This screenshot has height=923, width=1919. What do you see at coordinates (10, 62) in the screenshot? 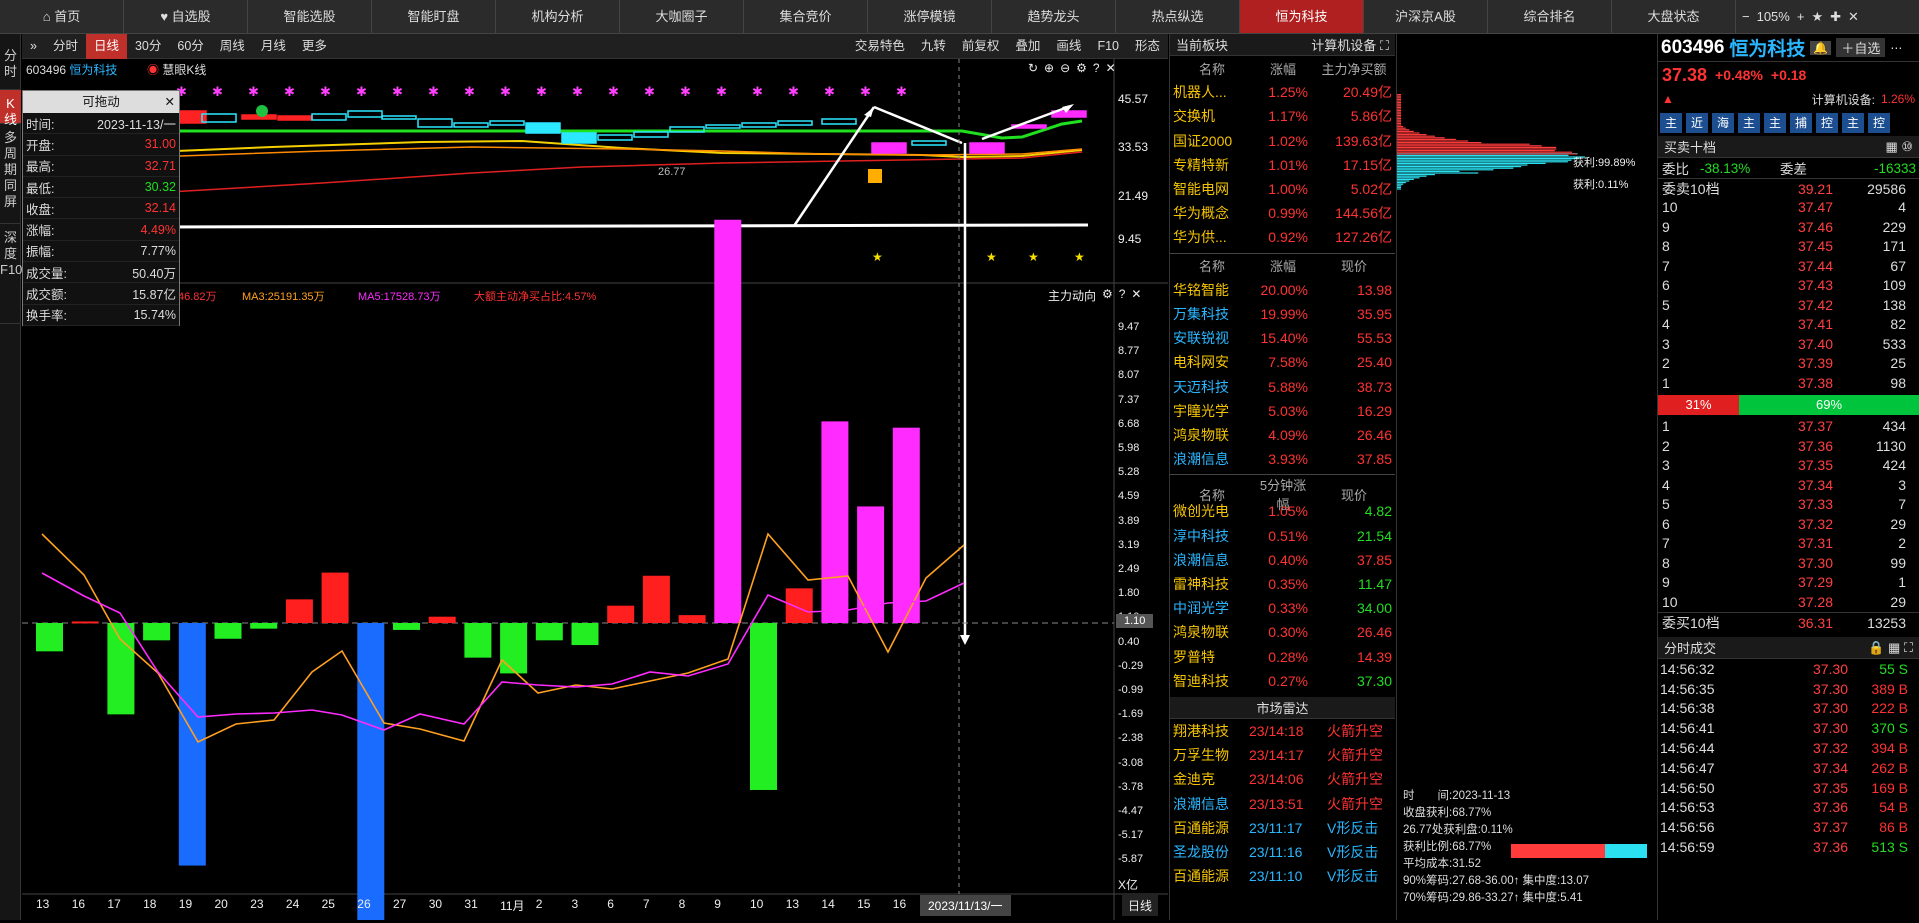
I see `rail-intraday: 分时` at bounding box center [10, 62].